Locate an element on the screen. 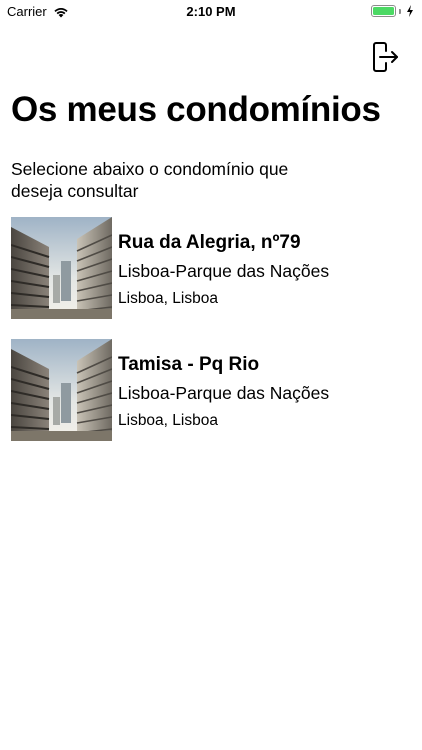  battery-level is located at coordinates (383, 11).